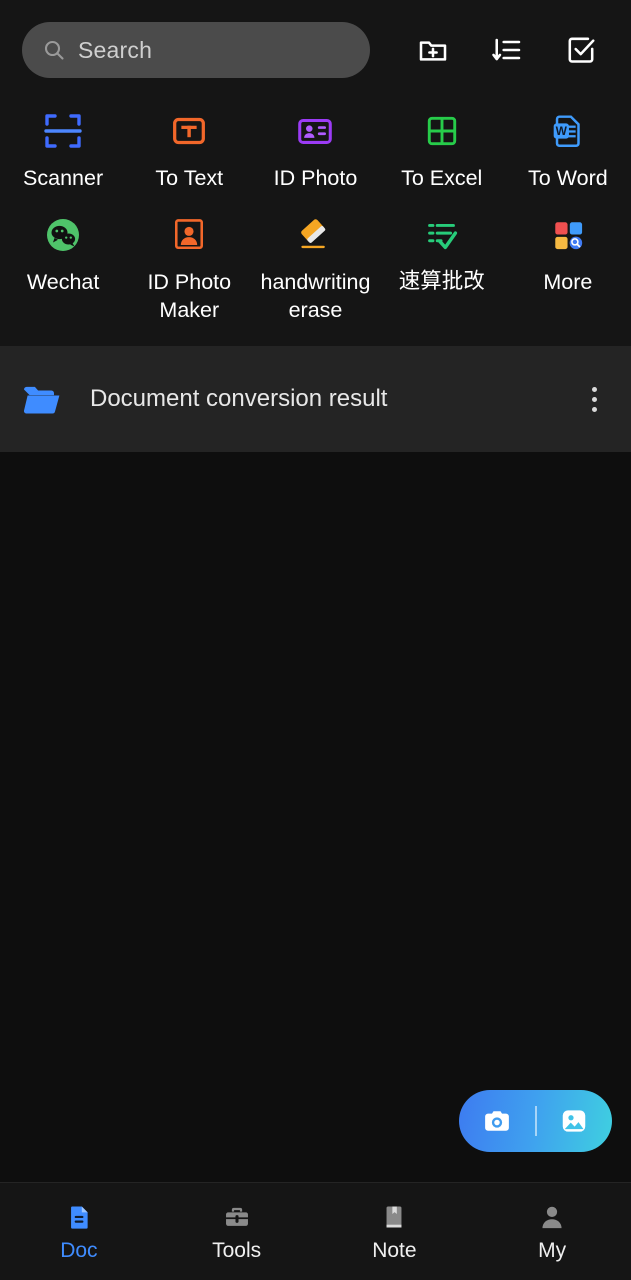 This screenshot has height=1280, width=631. I want to click on tool-label: Wechat, so click(63, 282).